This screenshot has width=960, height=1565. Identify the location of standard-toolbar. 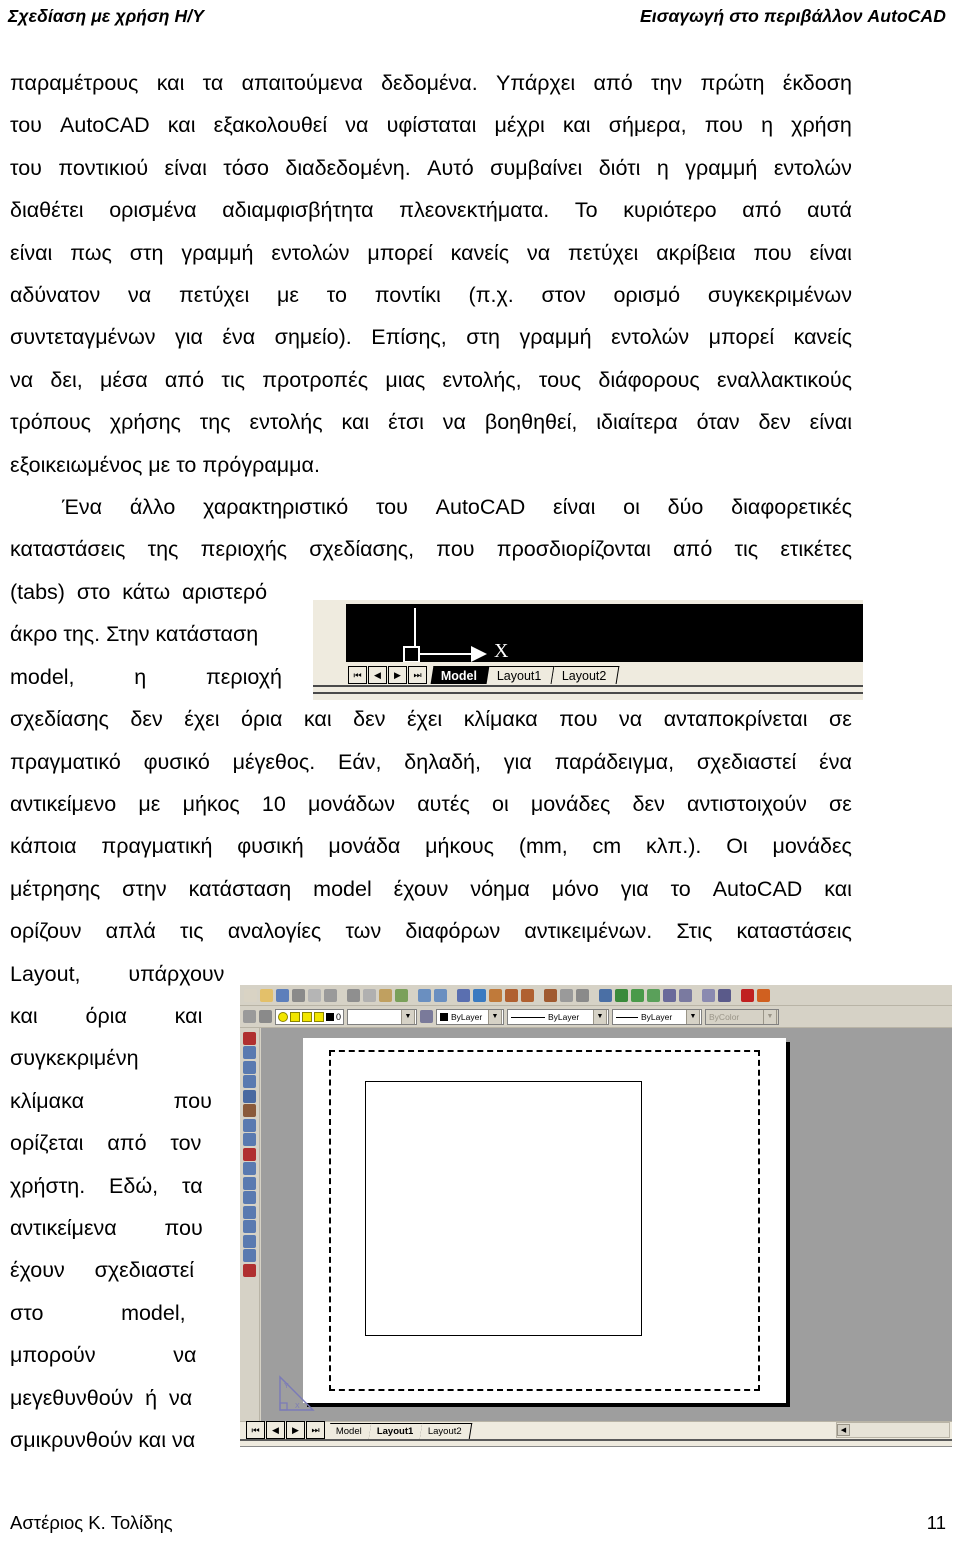
(596, 995).